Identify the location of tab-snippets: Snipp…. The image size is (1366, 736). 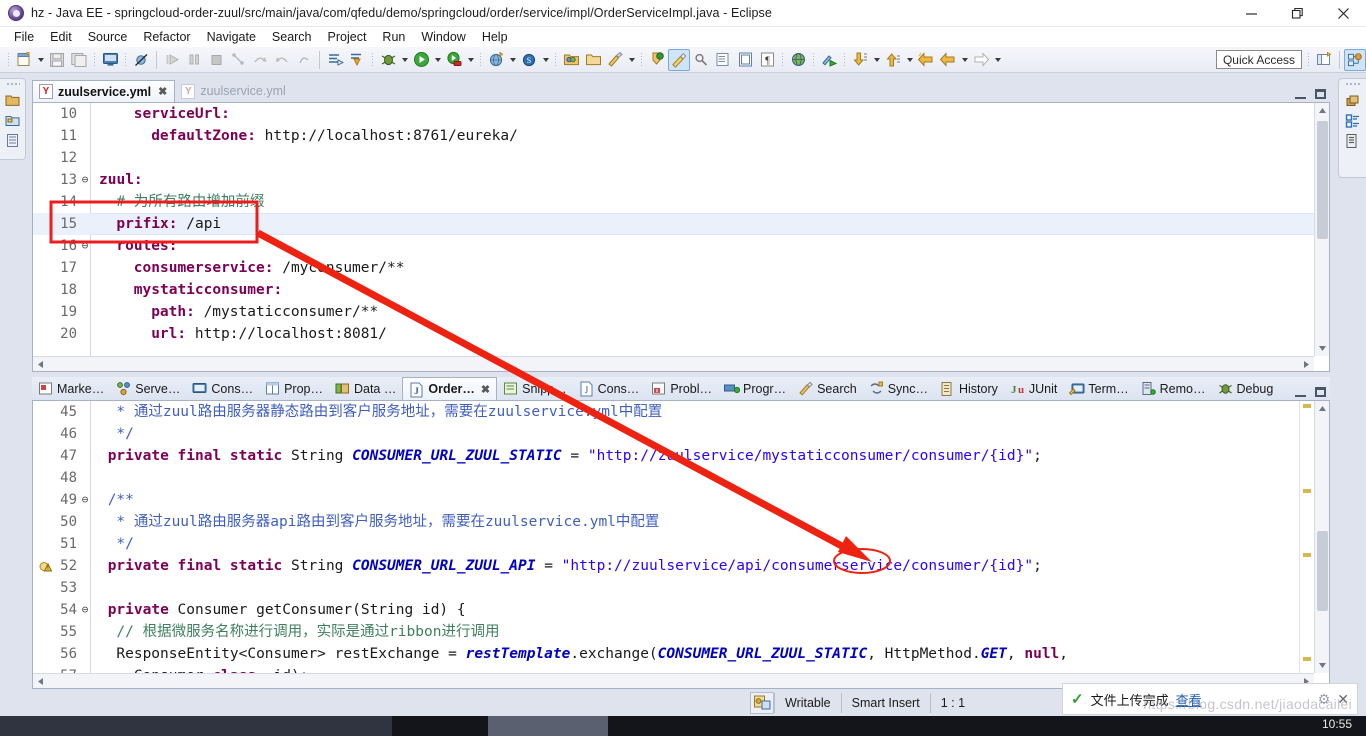
(534, 388).